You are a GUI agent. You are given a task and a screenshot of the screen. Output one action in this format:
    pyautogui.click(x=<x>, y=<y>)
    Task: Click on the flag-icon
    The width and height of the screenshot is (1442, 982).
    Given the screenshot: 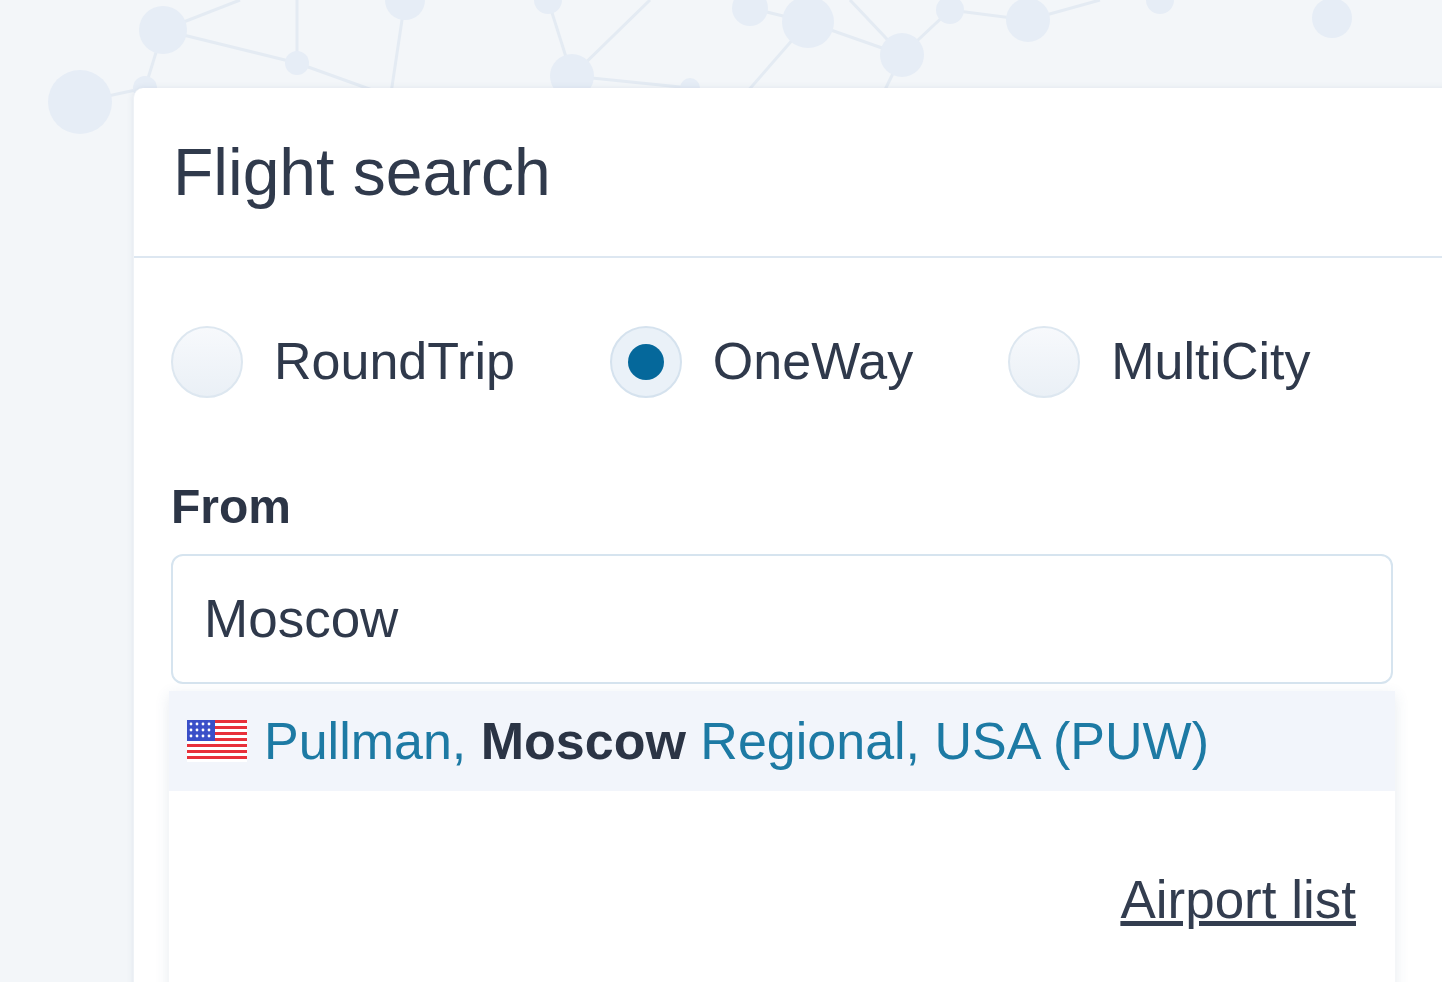 What is the action you would take?
    pyautogui.click(x=217, y=740)
    